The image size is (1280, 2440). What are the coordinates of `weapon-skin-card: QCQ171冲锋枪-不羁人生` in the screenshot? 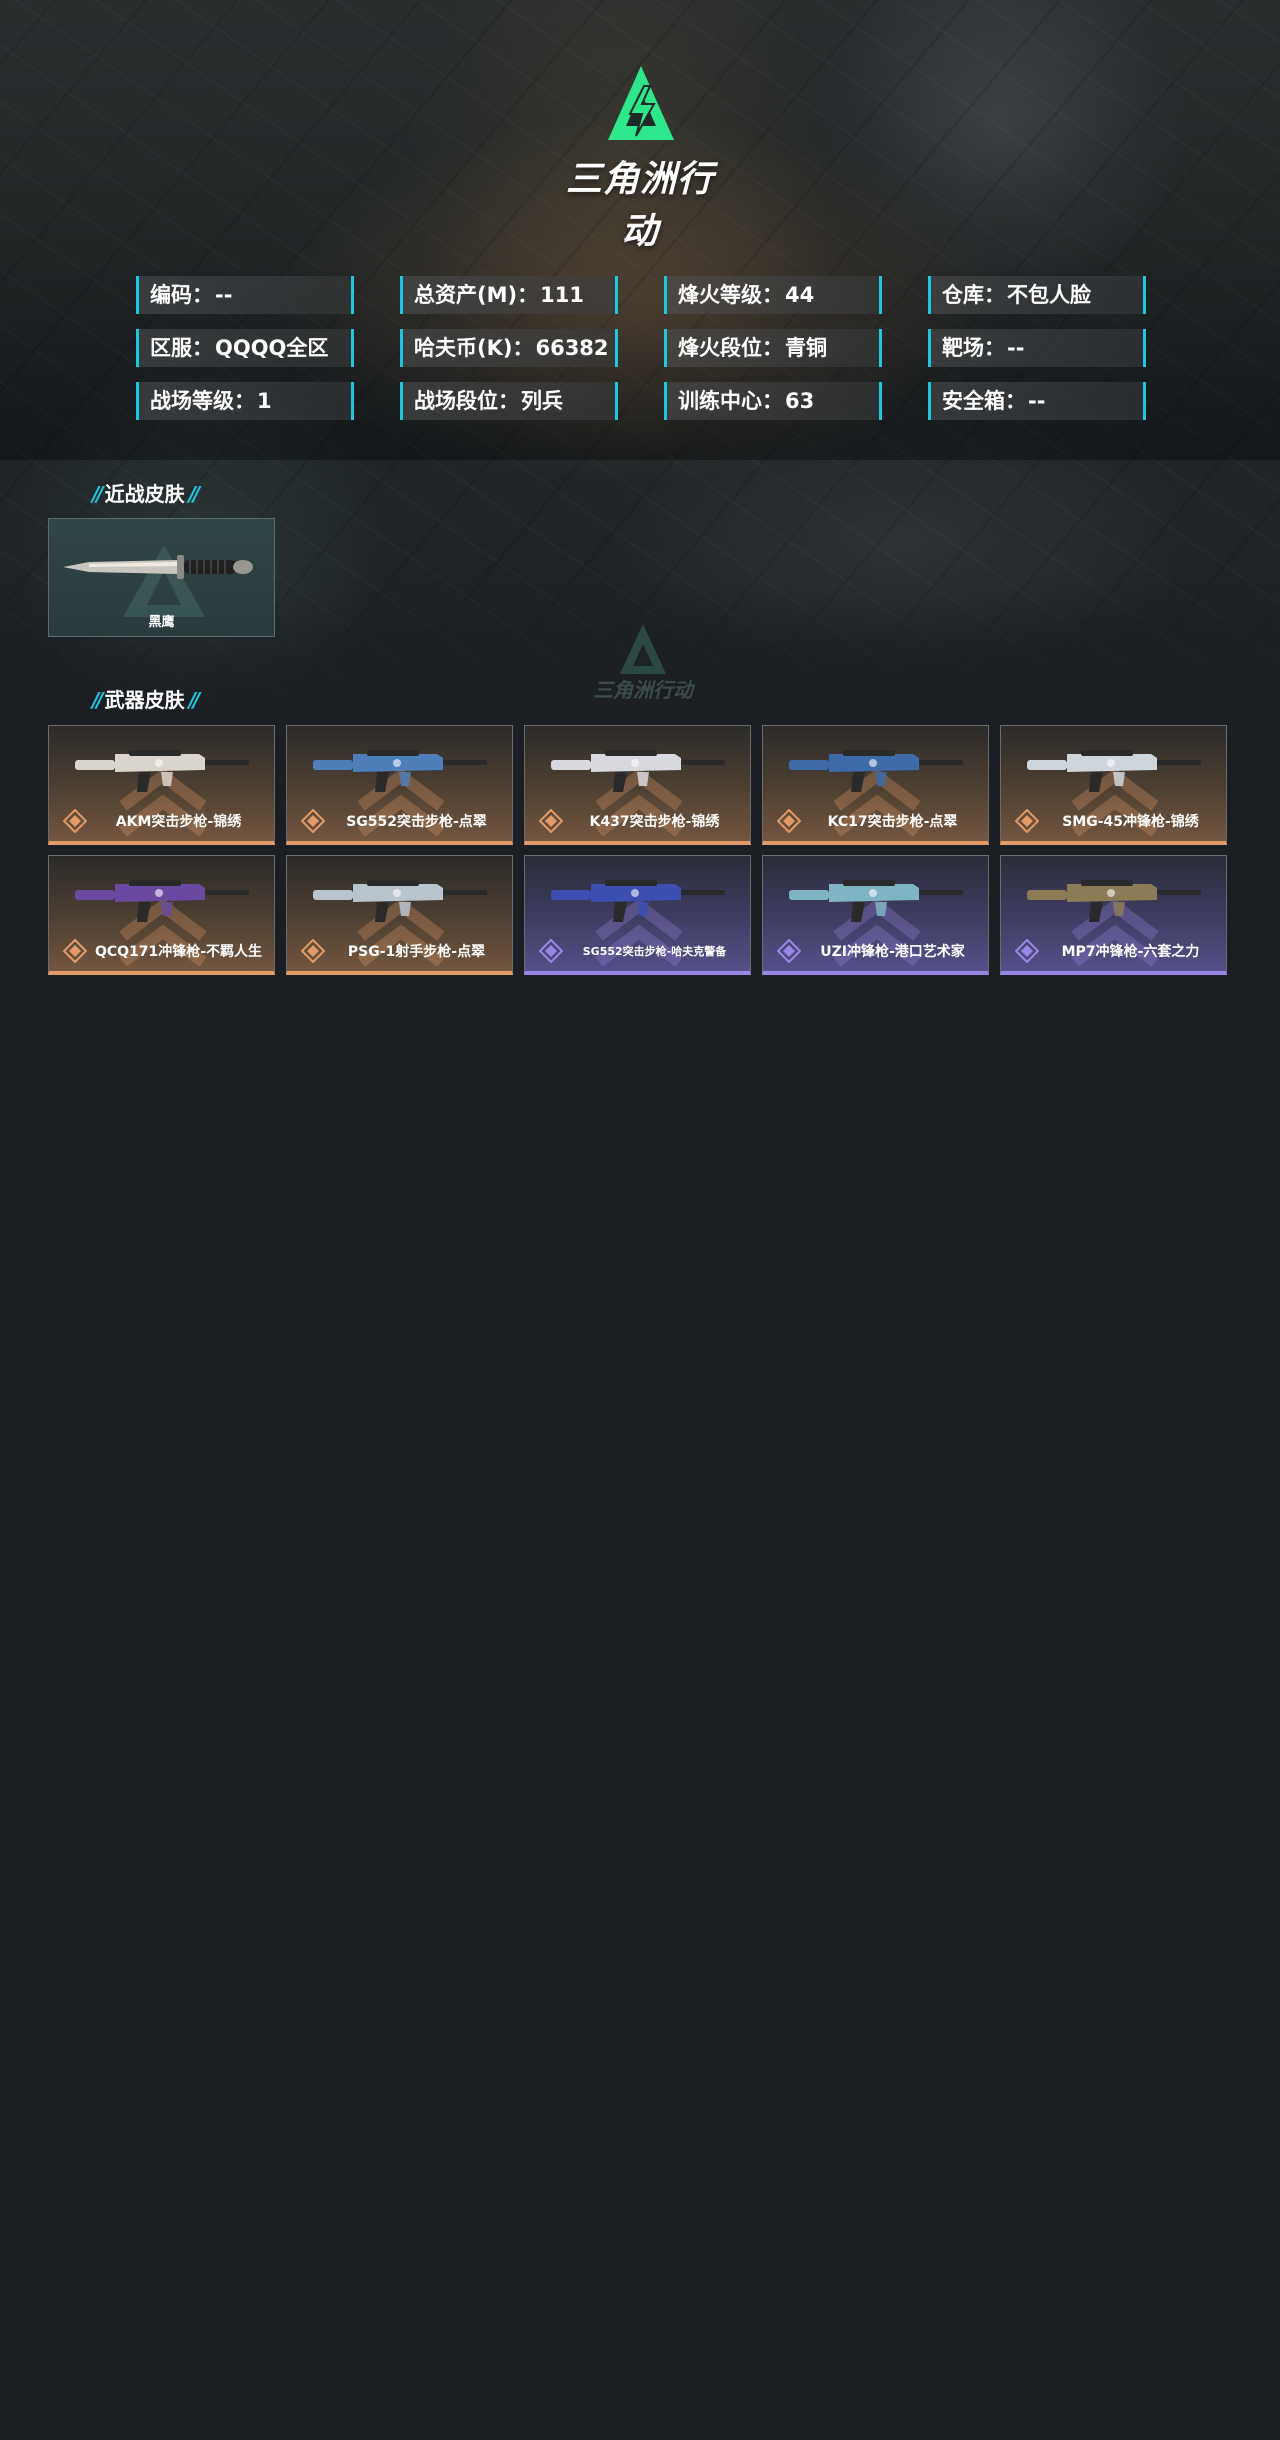 It's located at (161, 915).